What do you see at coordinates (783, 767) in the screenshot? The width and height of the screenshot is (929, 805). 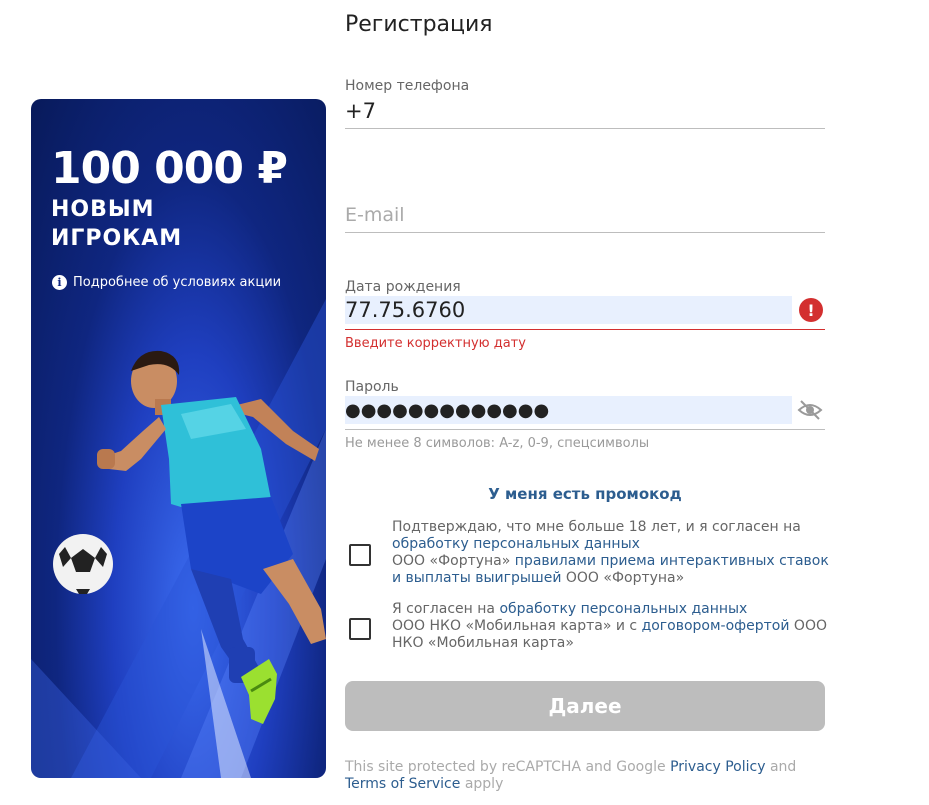 I see `recaptcha-and: and` at bounding box center [783, 767].